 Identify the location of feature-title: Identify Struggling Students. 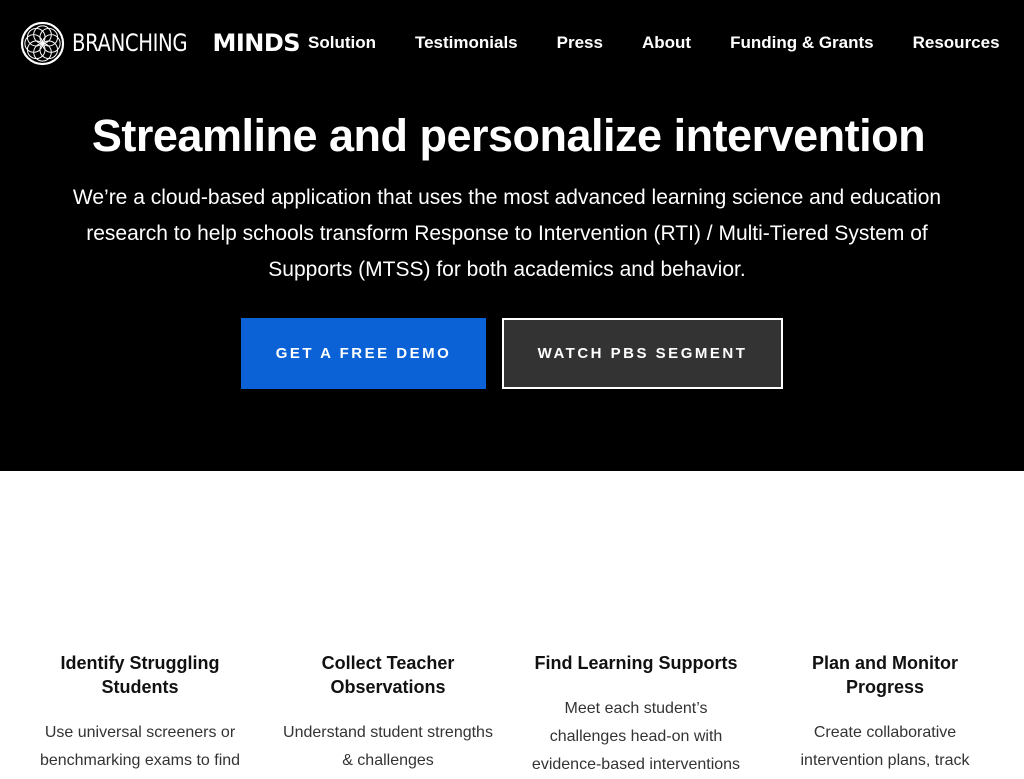
(140, 675).